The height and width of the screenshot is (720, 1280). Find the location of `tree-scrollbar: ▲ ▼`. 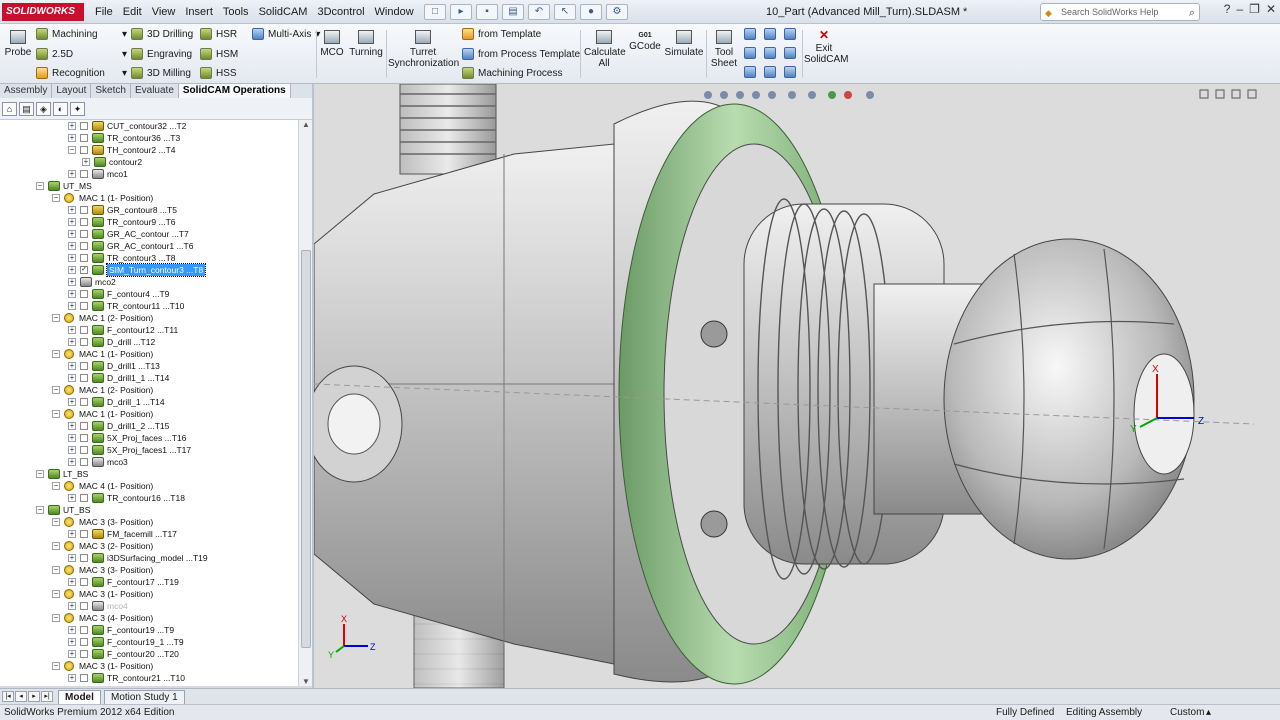

tree-scrollbar: ▲ ▼ is located at coordinates (305, 403).